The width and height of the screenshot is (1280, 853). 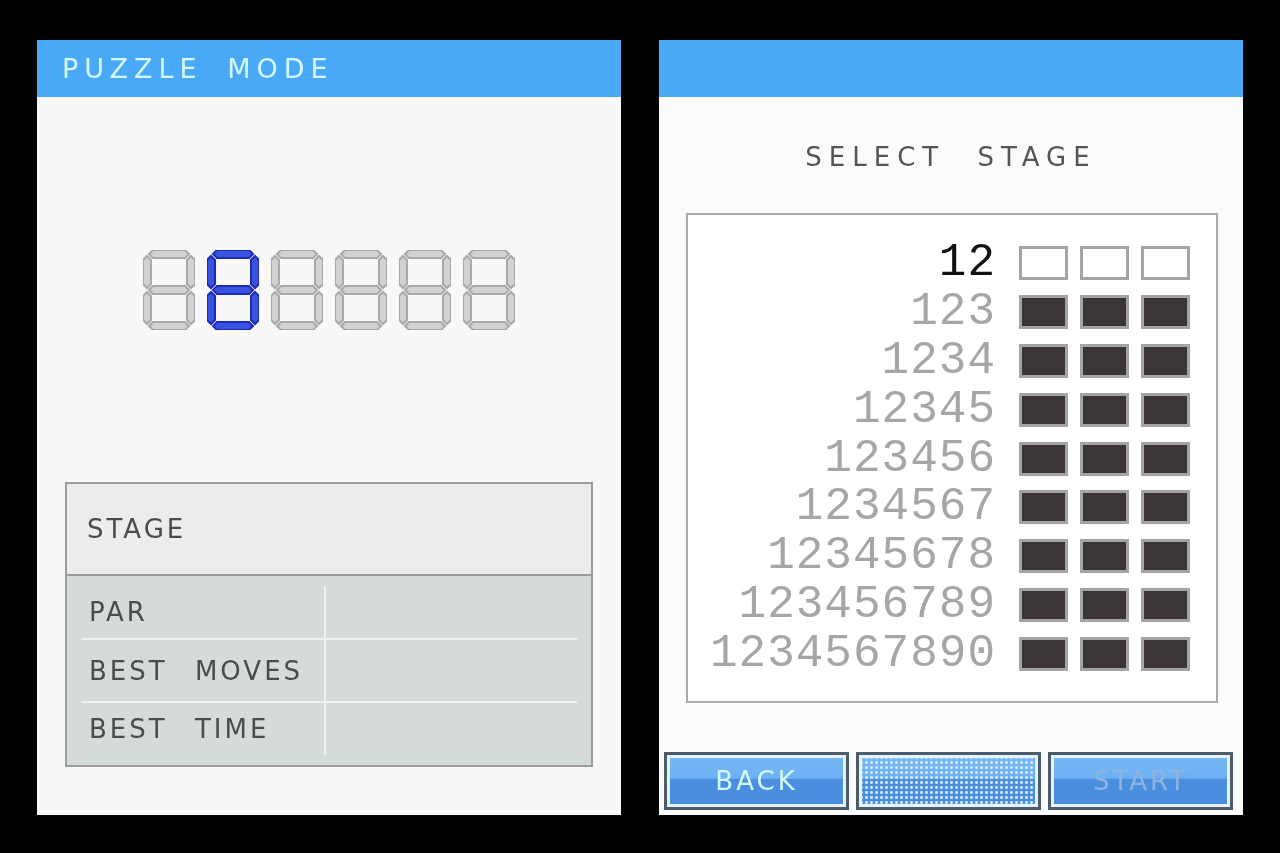 I want to click on screen-heading: SELECT STAGE, so click(x=951, y=157).